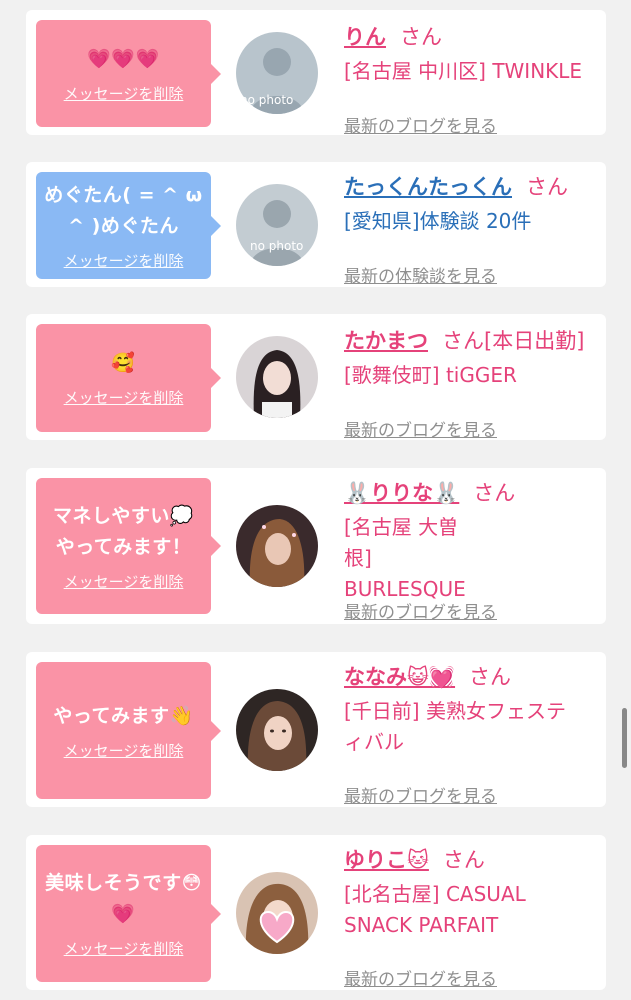 This screenshot has width=631, height=1000. I want to click on message-text: 🥰, so click(123, 363).